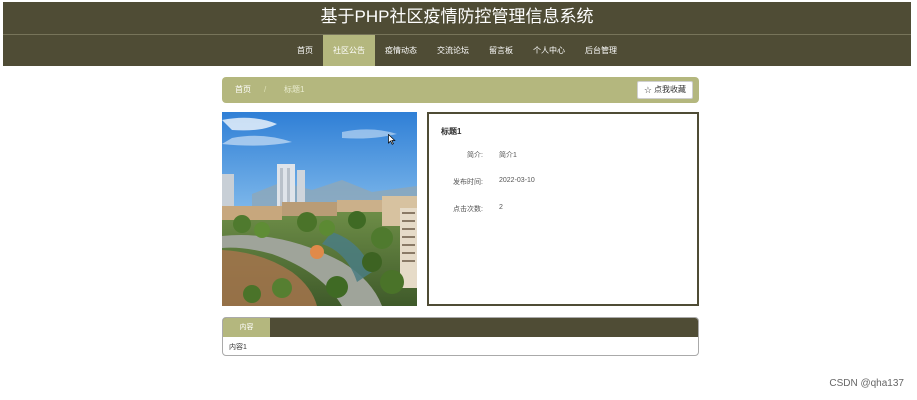  What do you see at coordinates (457, 16) in the screenshot?
I see `site-title: 基于PHP社区疫情防控管理信息系统` at bounding box center [457, 16].